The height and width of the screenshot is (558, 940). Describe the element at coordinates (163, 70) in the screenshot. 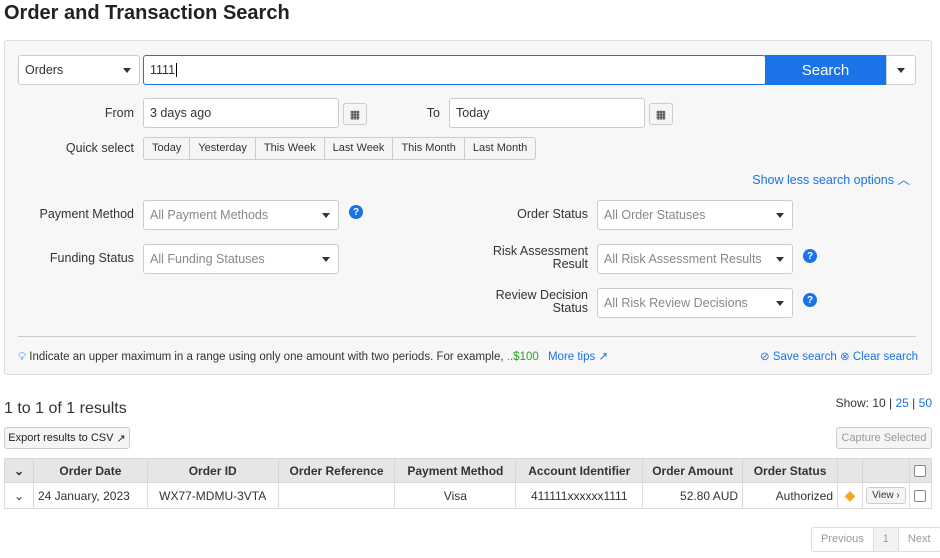

I see `search-query: 1111` at that location.